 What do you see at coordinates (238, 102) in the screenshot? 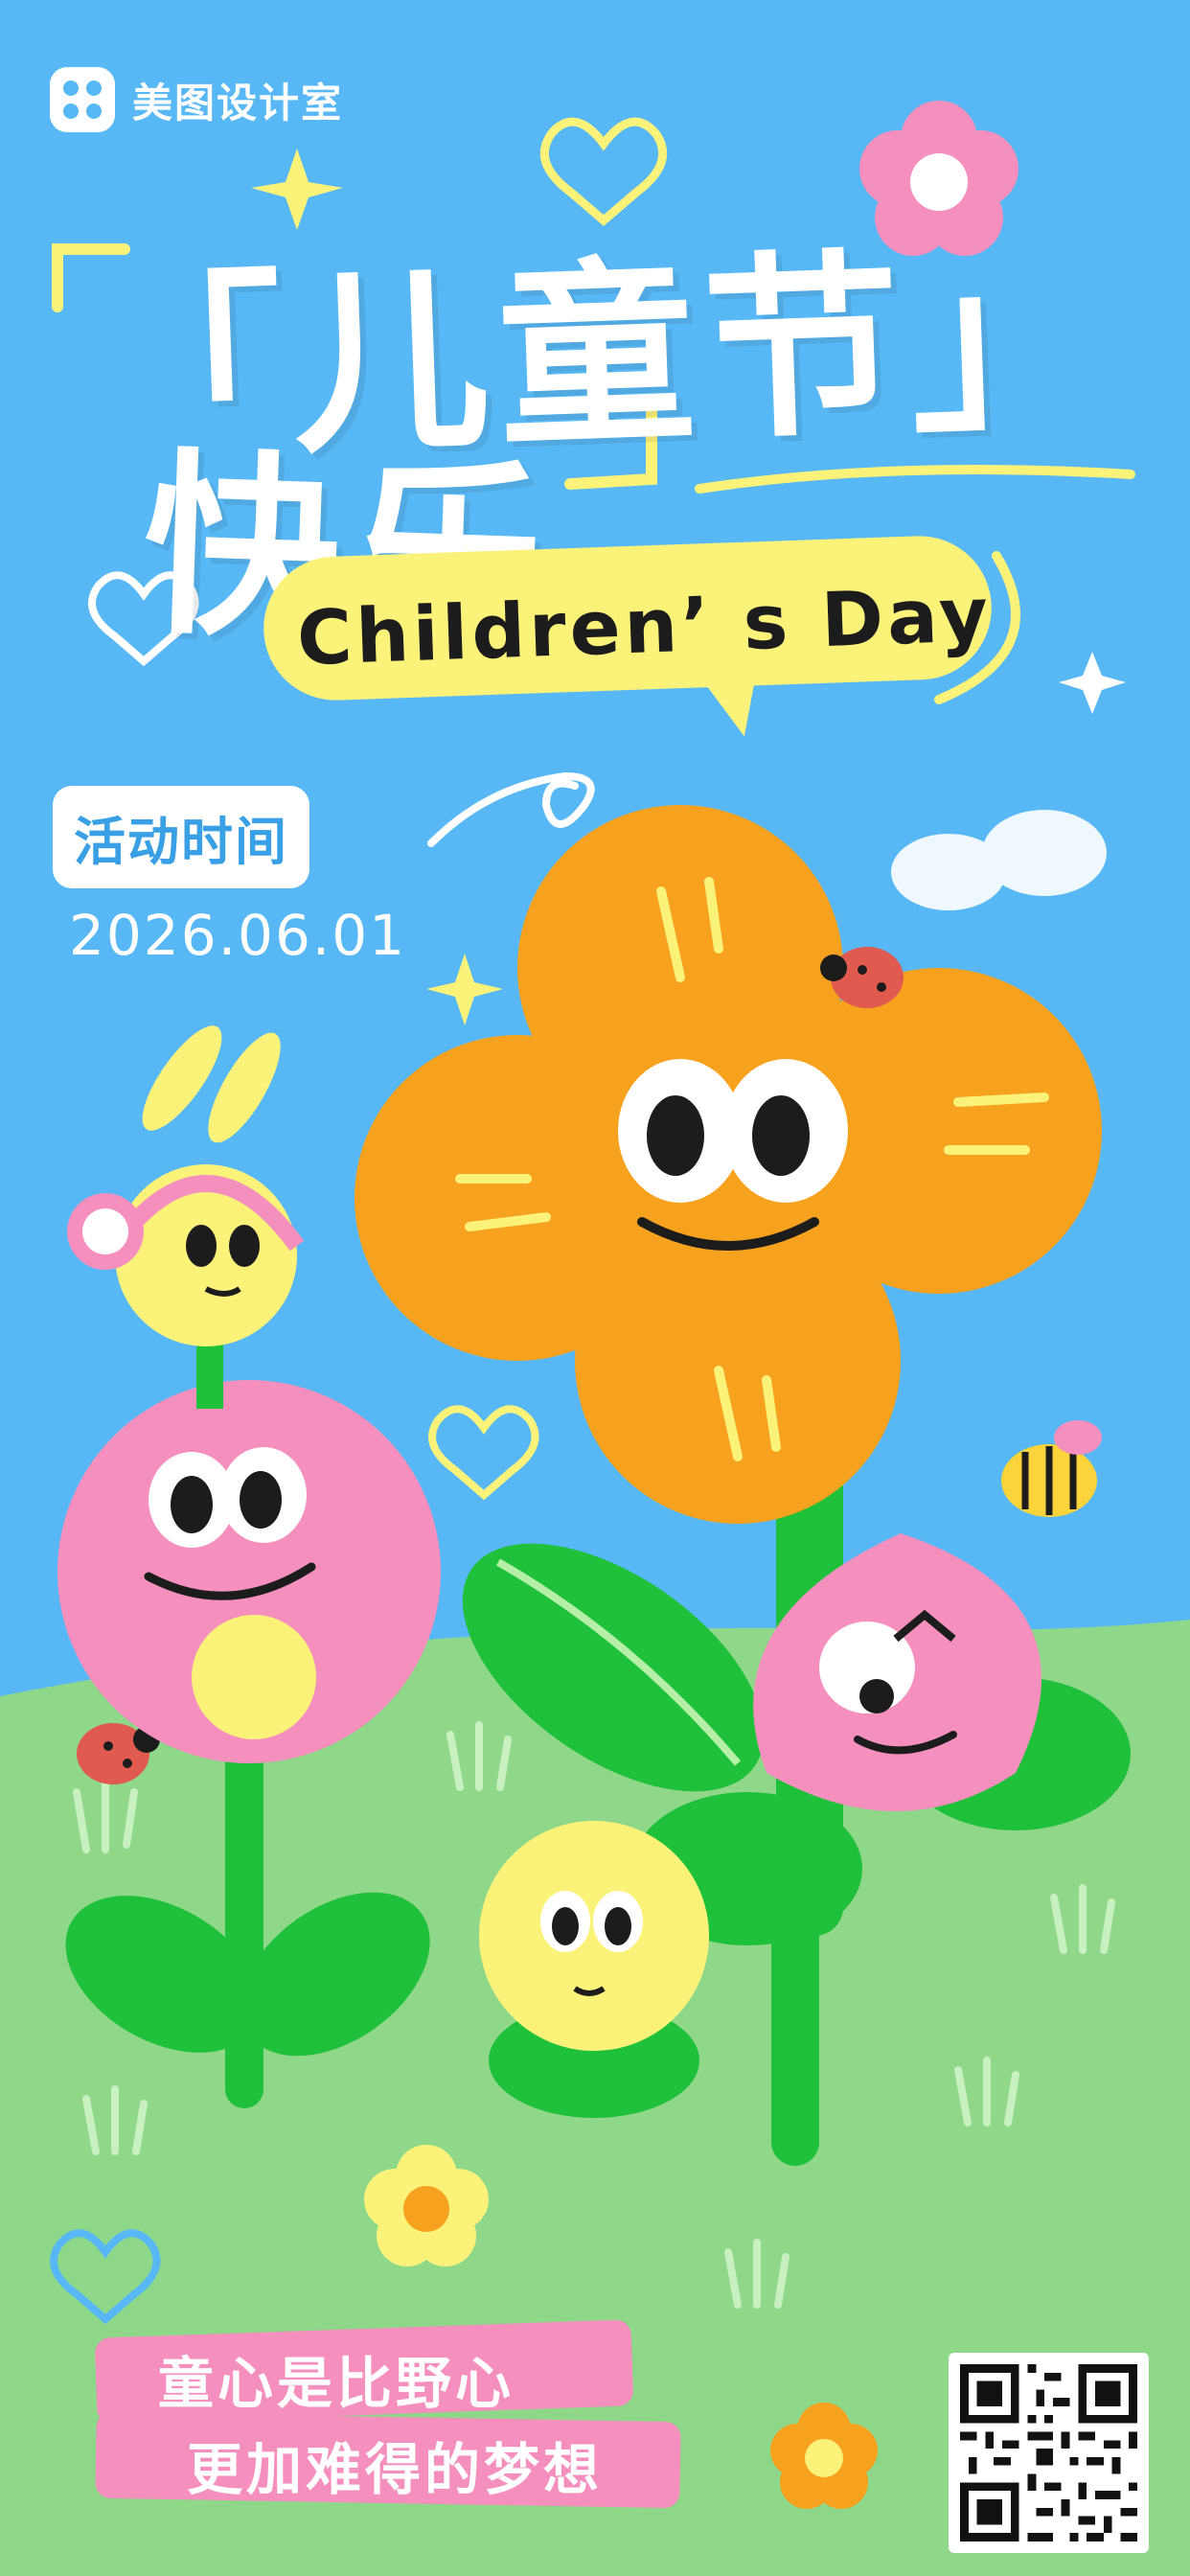
I see `logo-text: 美图设计室` at bounding box center [238, 102].